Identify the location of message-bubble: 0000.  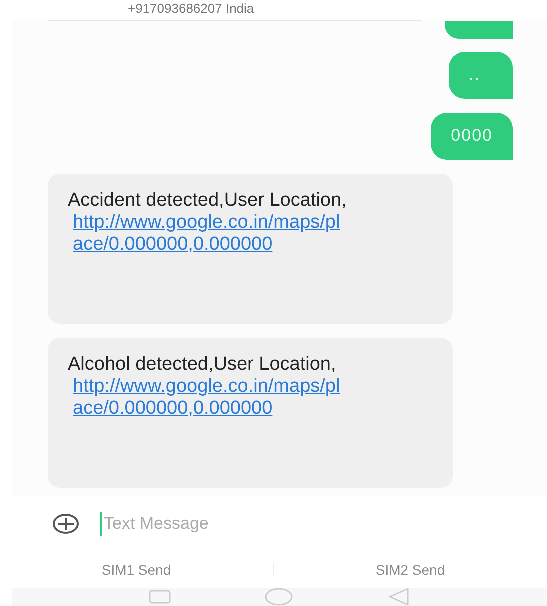
(472, 136).